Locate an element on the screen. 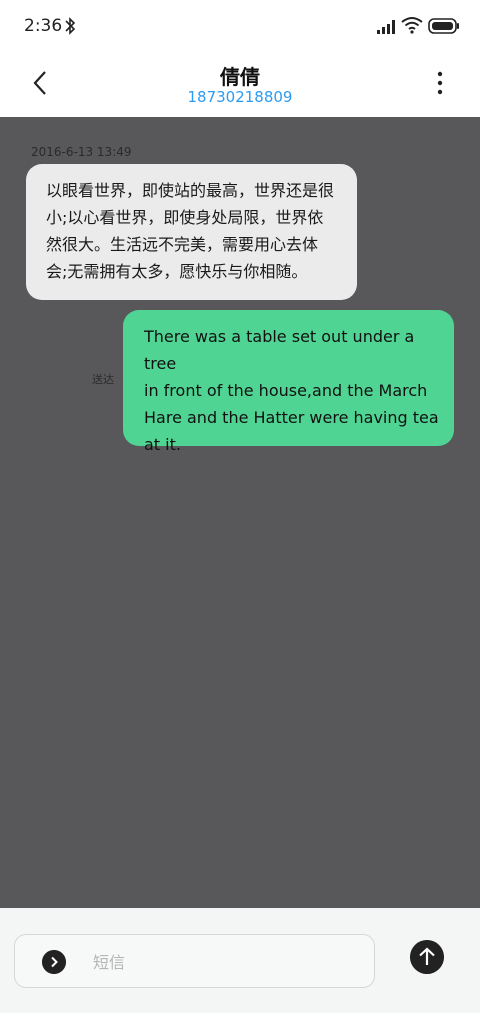 Image resolution: width=480 pixels, height=1013 pixels. bluetooth-icon is located at coordinates (70, 26).